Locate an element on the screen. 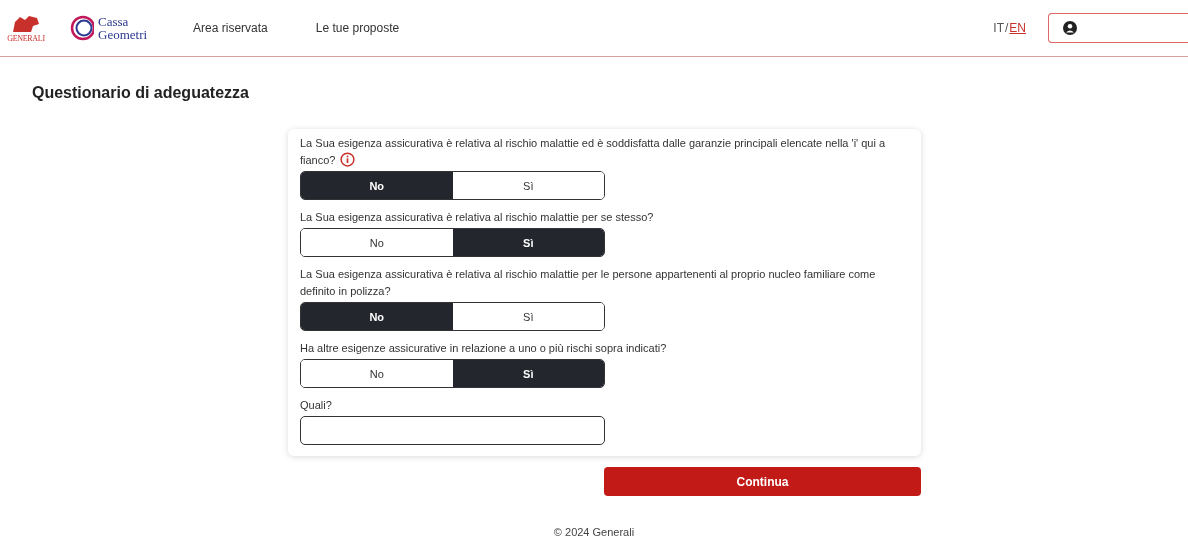 The image size is (1188, 542). language-link: EN is located at coordinates (1017, 28).